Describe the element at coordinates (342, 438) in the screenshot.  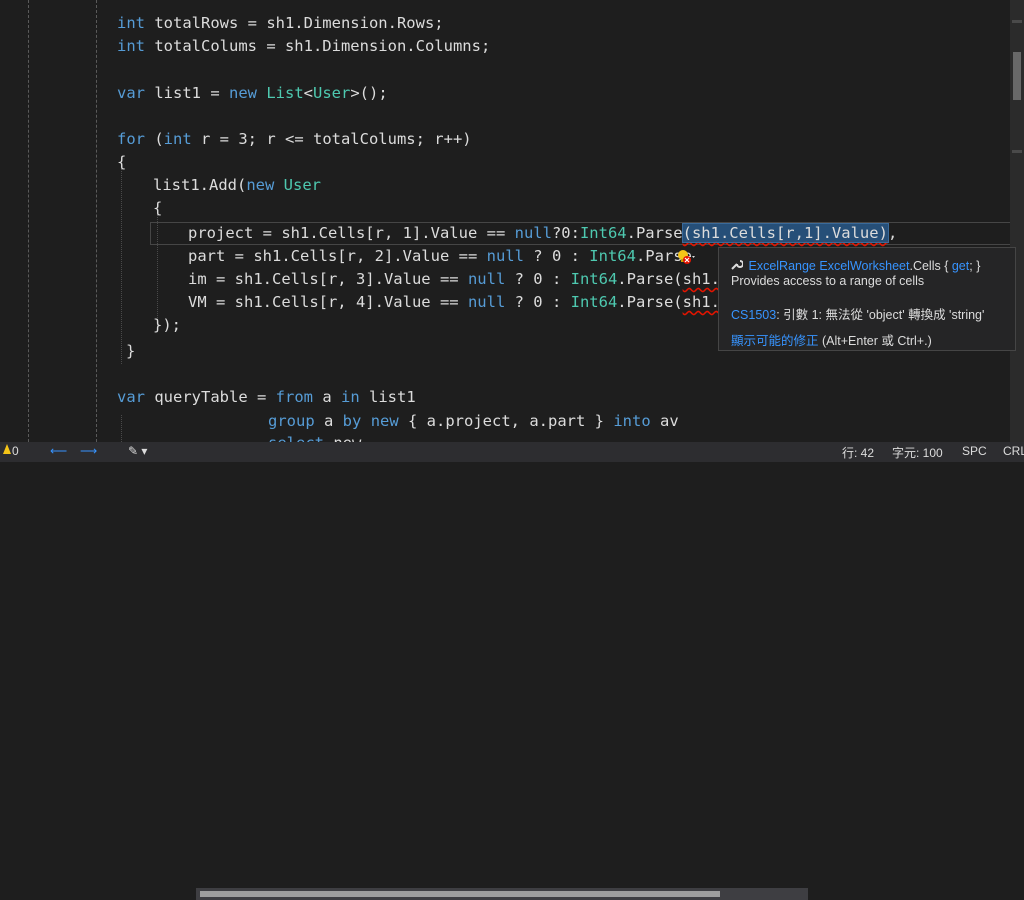
I see `code-text: new` at that location.